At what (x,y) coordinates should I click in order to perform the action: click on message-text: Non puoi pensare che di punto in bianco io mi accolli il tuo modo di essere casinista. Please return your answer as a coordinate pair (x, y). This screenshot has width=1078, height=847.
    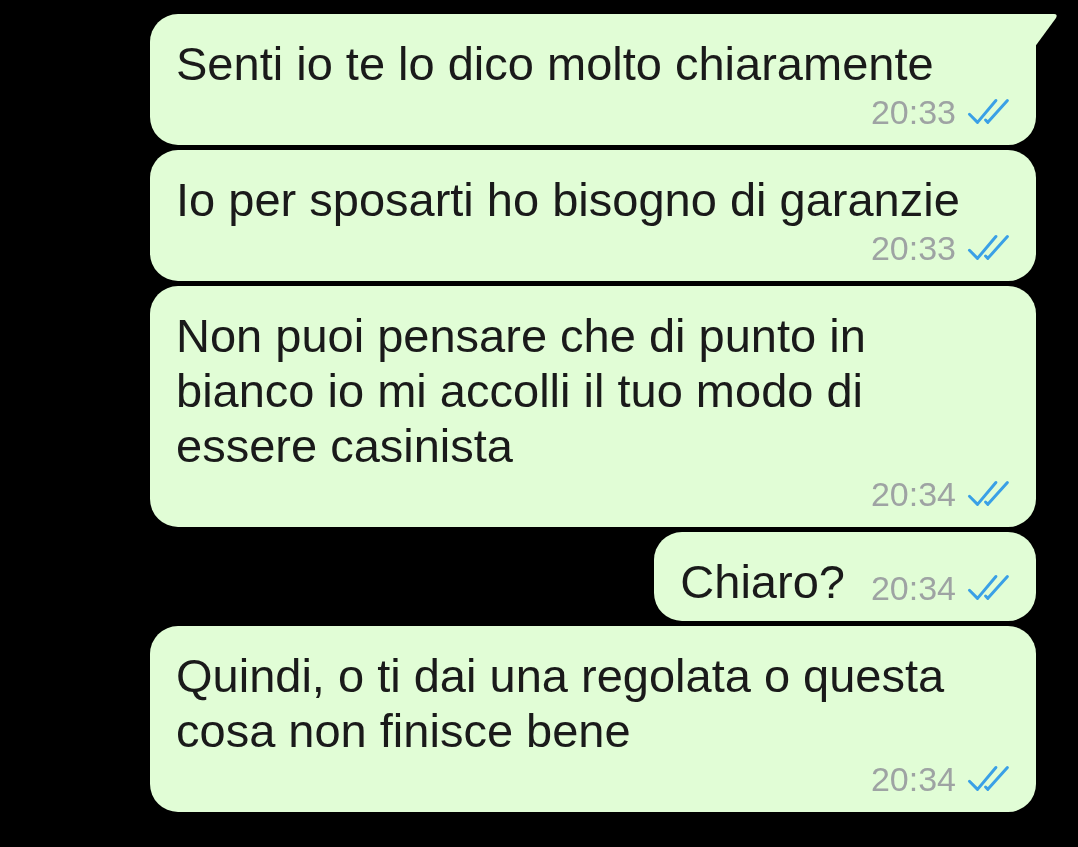
    Looking at the image, I should click on (521, 390).